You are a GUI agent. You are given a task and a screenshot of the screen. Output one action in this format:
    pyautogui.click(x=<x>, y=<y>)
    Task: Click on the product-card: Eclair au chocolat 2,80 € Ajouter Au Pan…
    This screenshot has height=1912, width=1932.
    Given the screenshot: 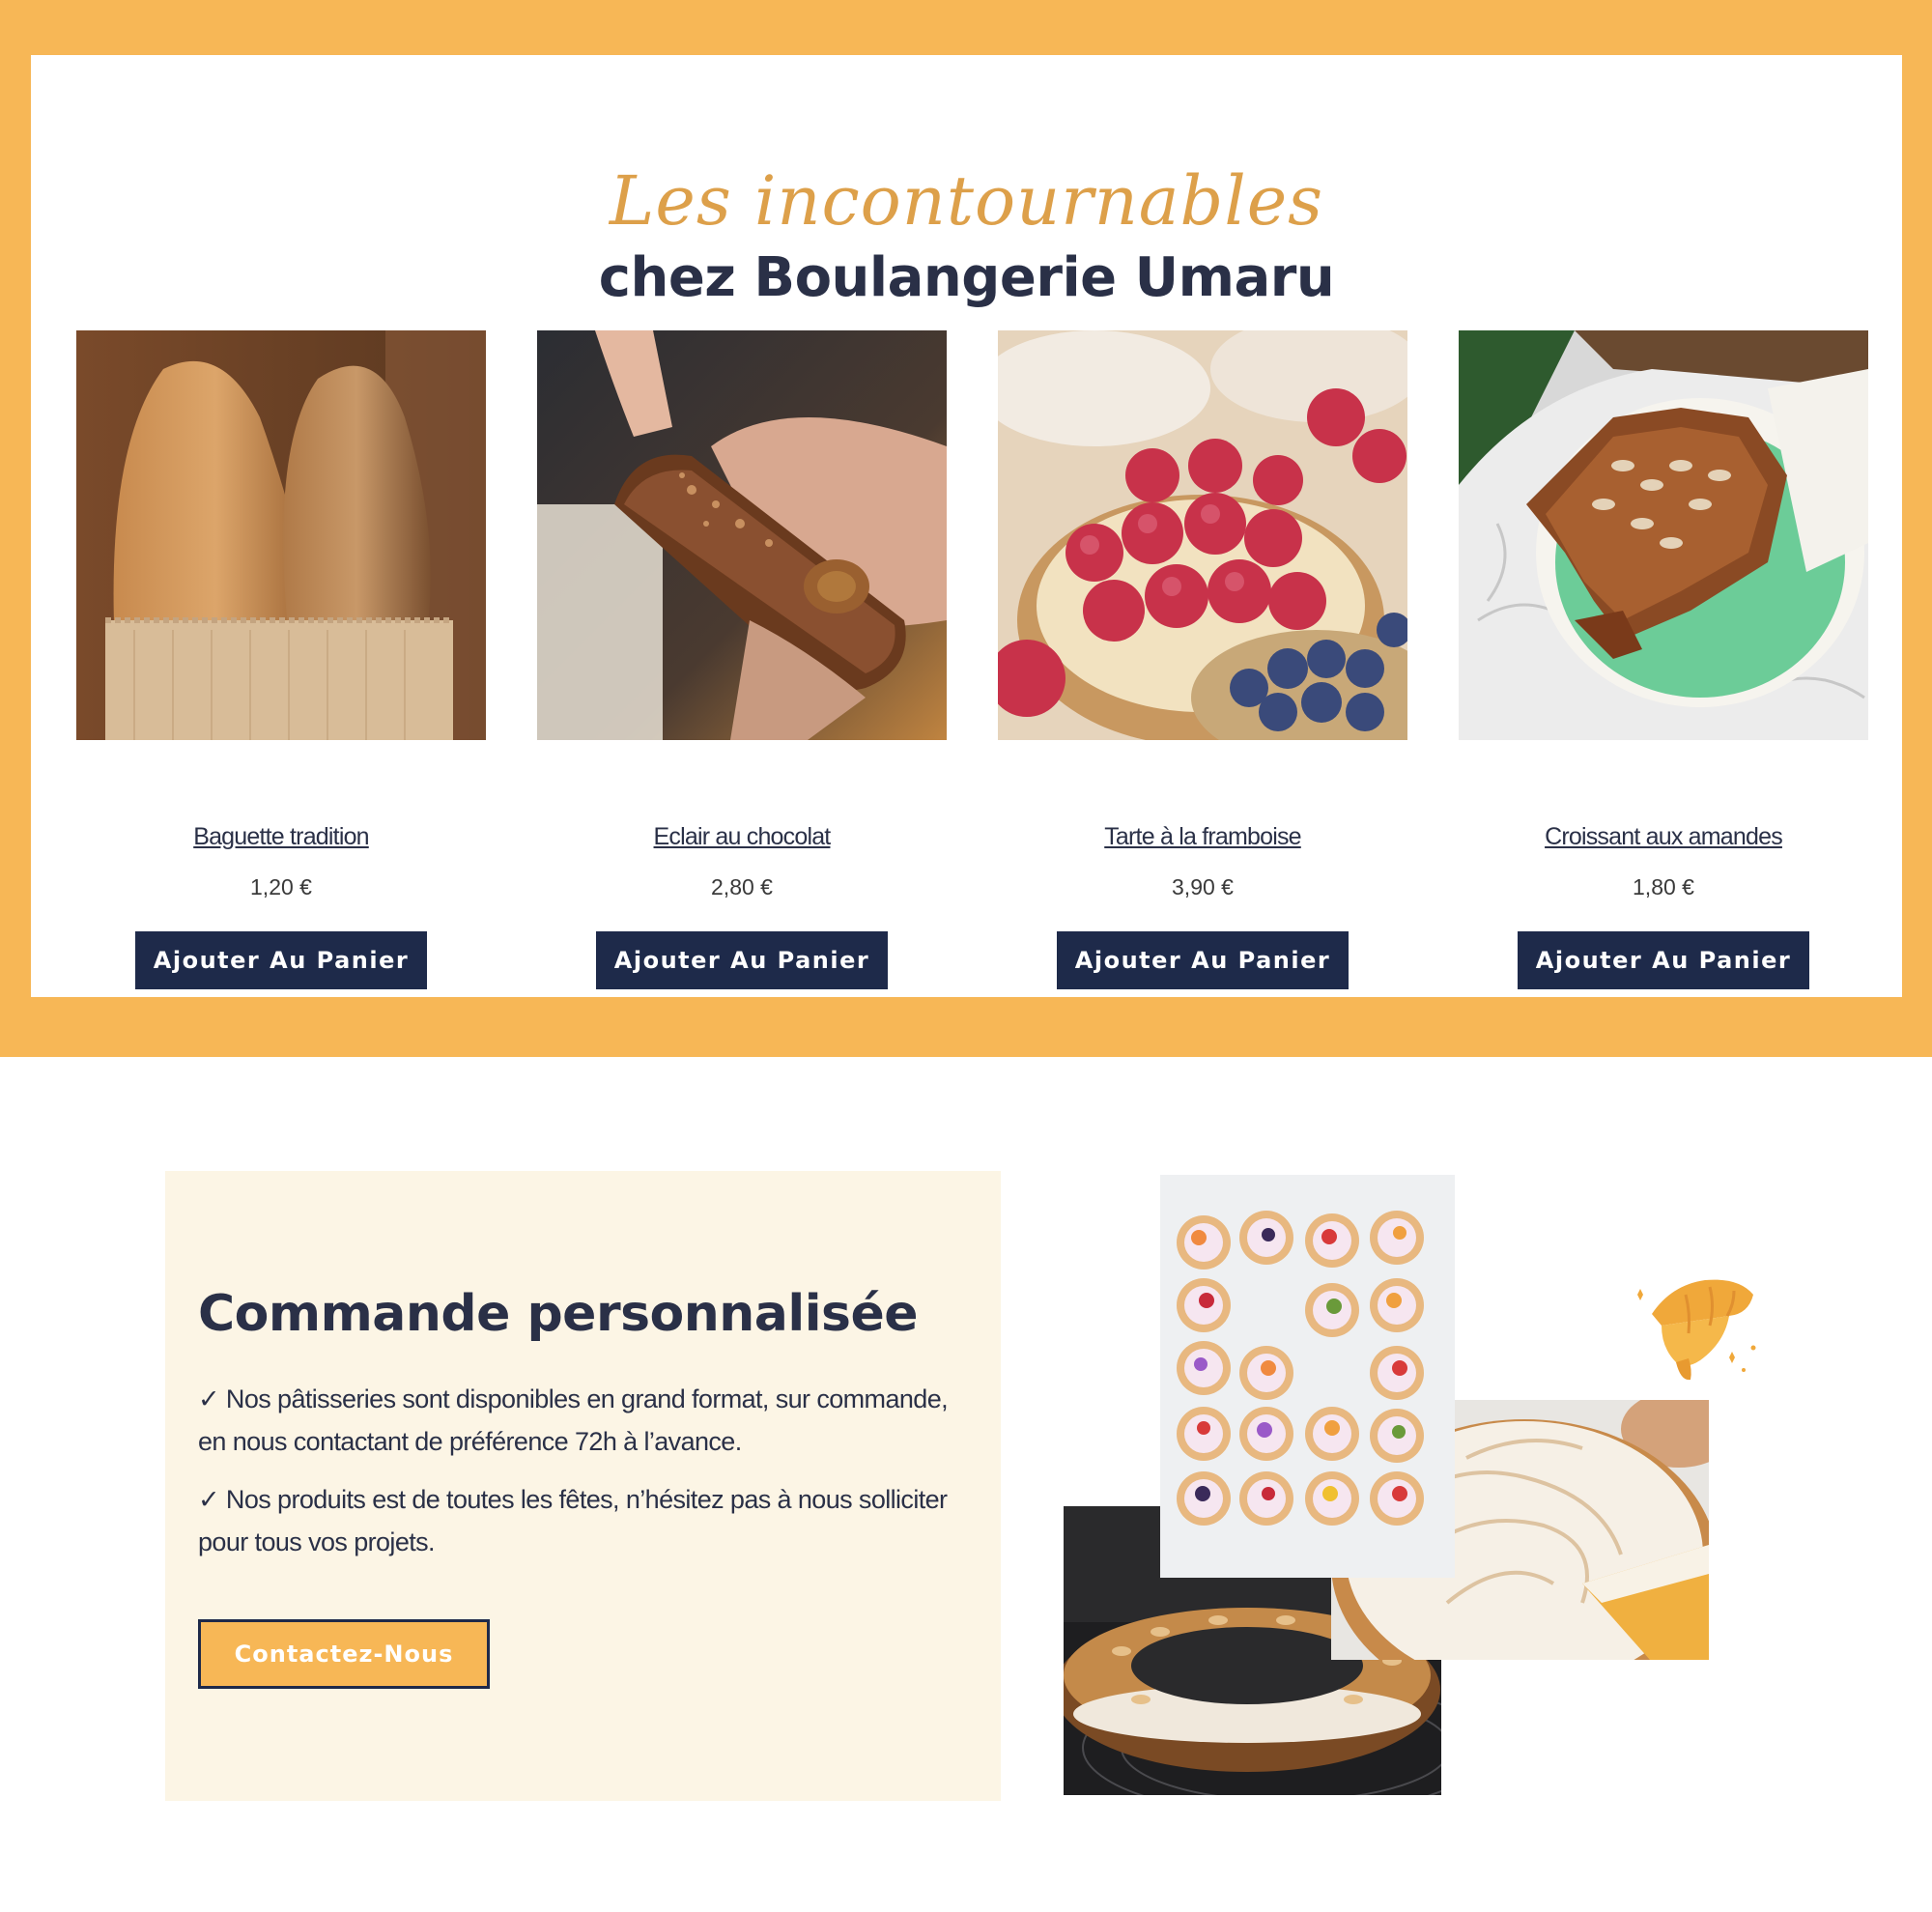 What is the action you would take?
    pyautogui.click(x=742, y=659)
    